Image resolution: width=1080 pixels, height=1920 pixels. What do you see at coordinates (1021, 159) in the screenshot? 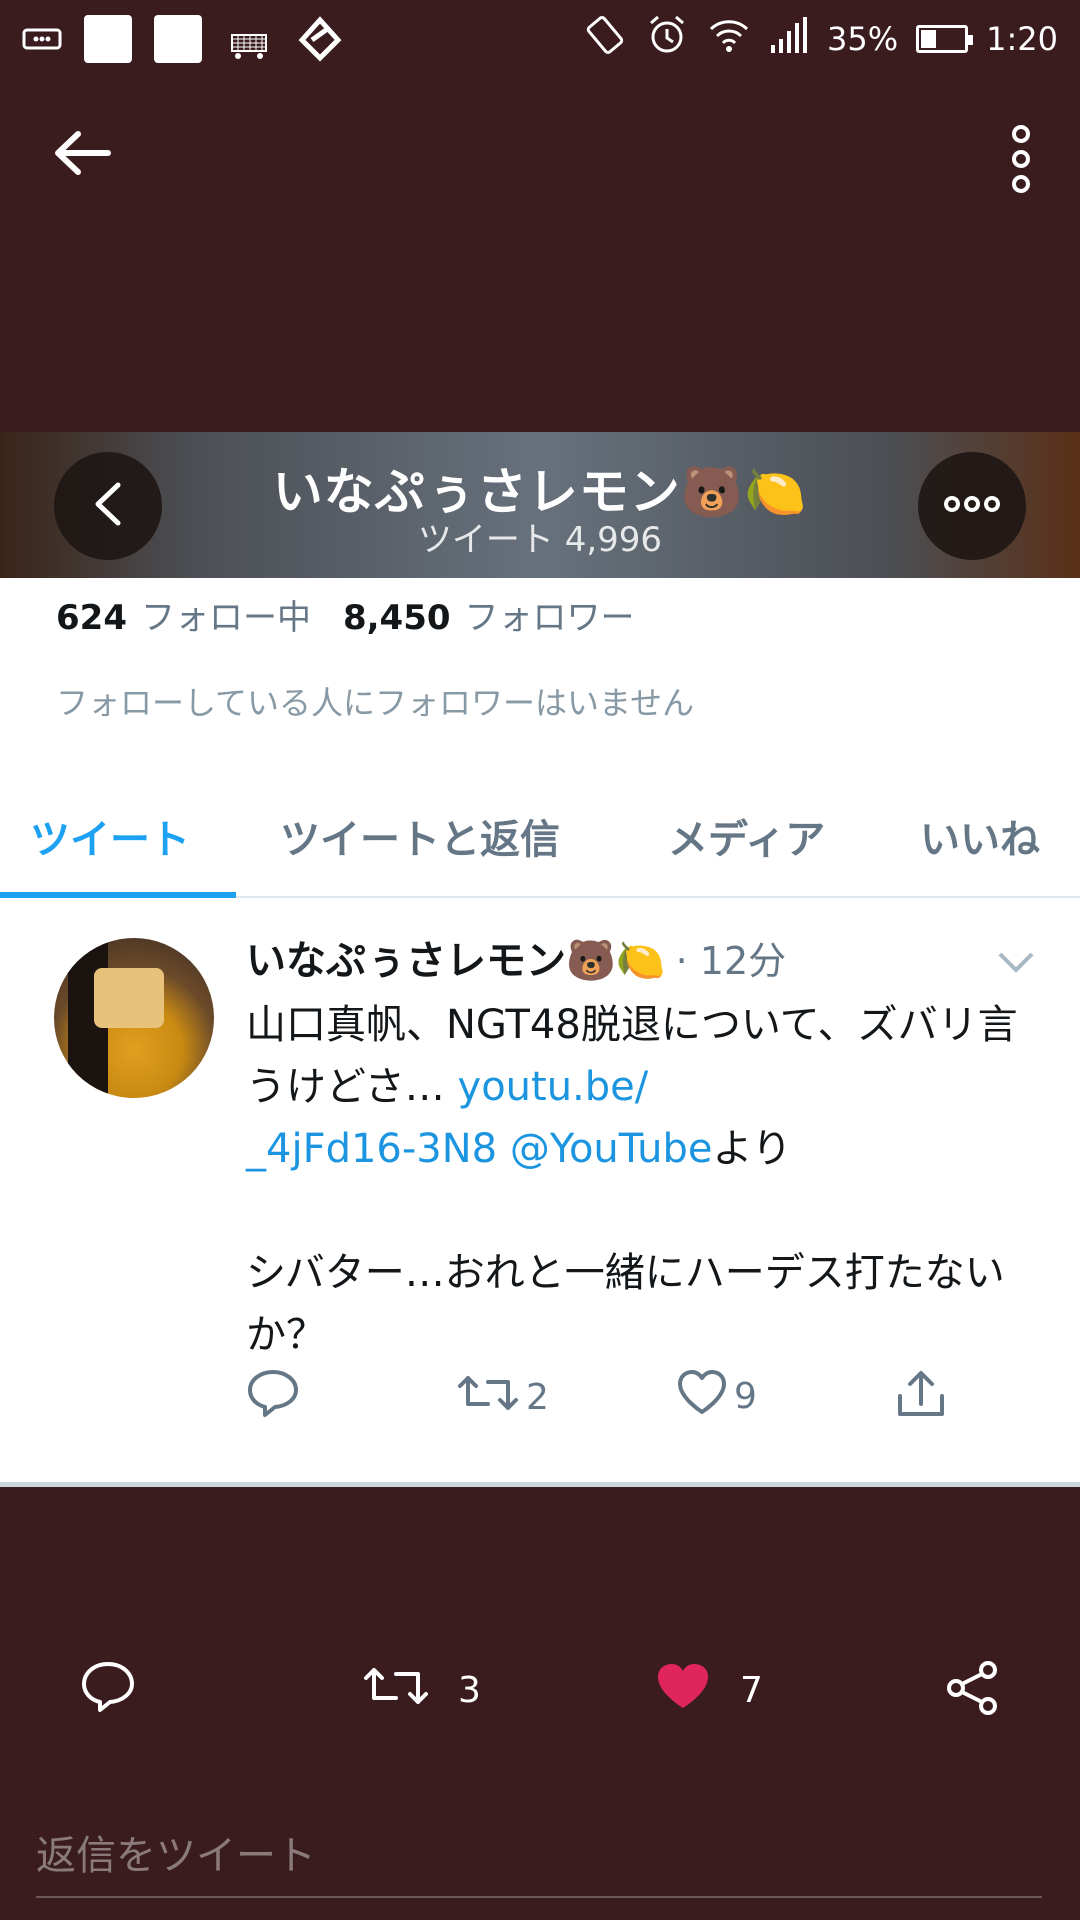
I see `kebab-menu-icon` at bounding box center [1021, 159].